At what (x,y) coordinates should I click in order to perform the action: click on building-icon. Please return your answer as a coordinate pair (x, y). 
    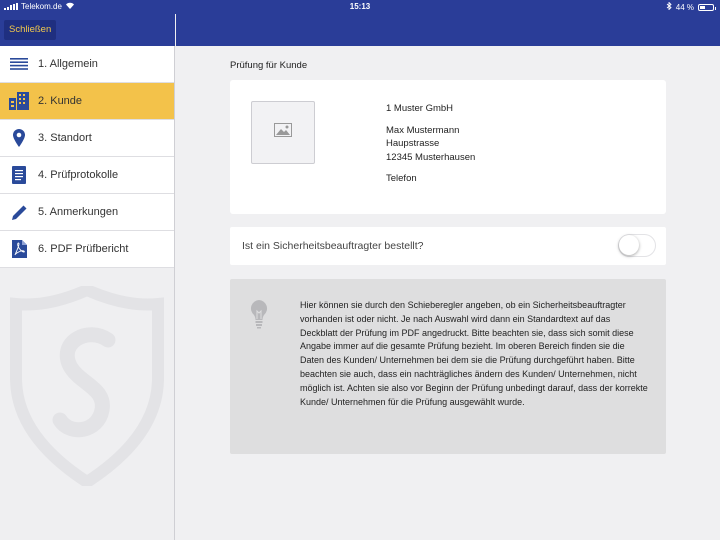
    Looking at the image, I should click on (19, 101).